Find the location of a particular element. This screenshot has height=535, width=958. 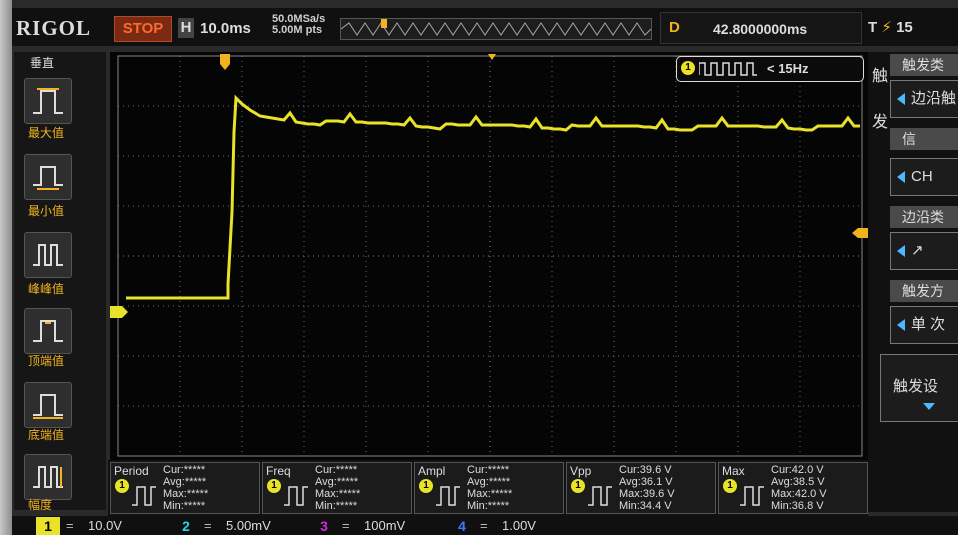

pulse-pkpk-icon is located at coordinates (48, 255).